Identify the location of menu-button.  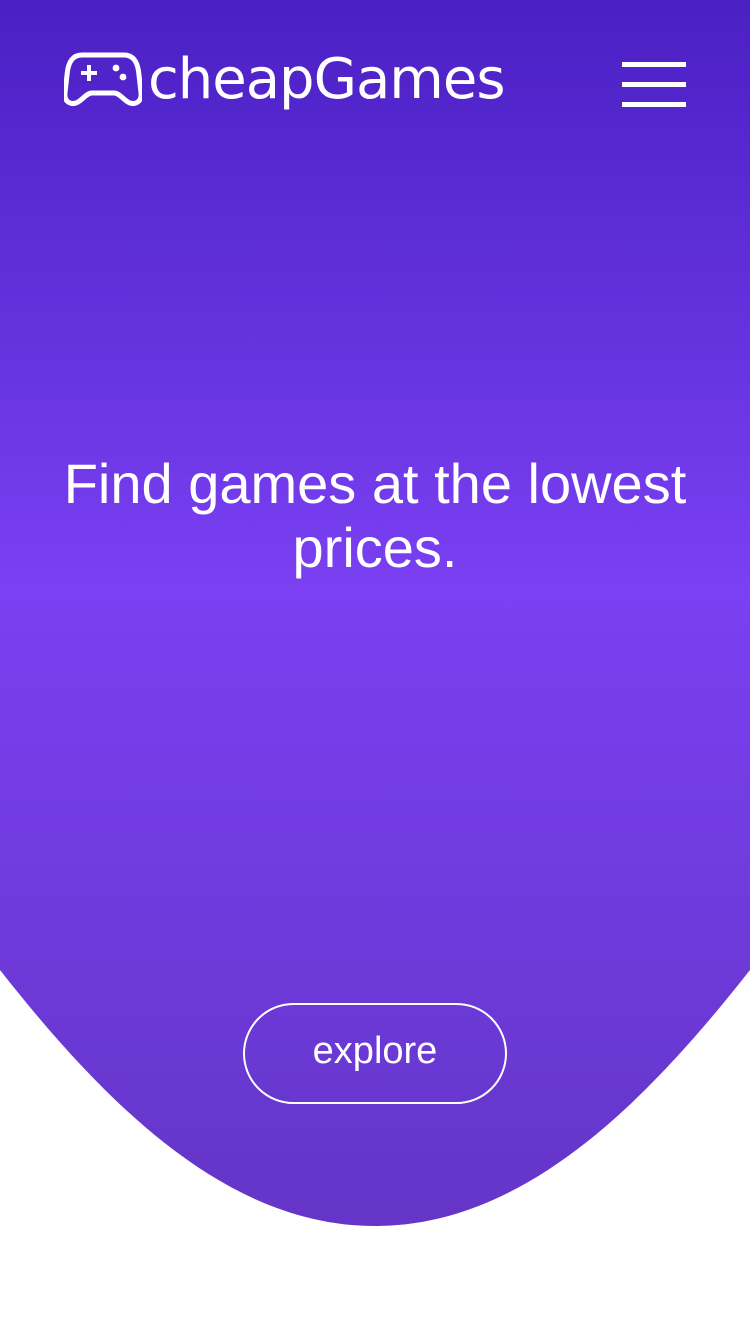
(654, 86).